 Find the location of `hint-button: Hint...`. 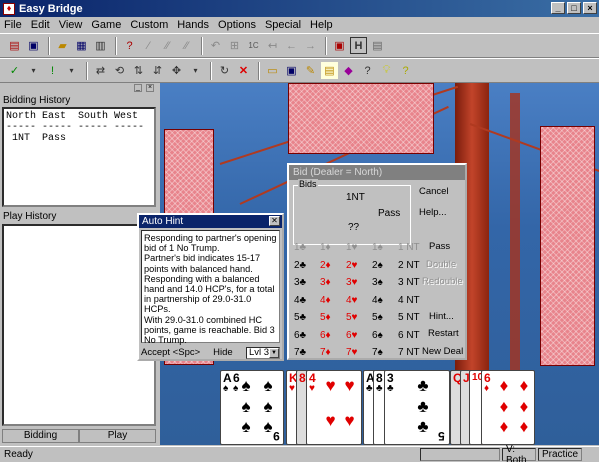

hint-button: Hint... is located at coordinates (441, 316).